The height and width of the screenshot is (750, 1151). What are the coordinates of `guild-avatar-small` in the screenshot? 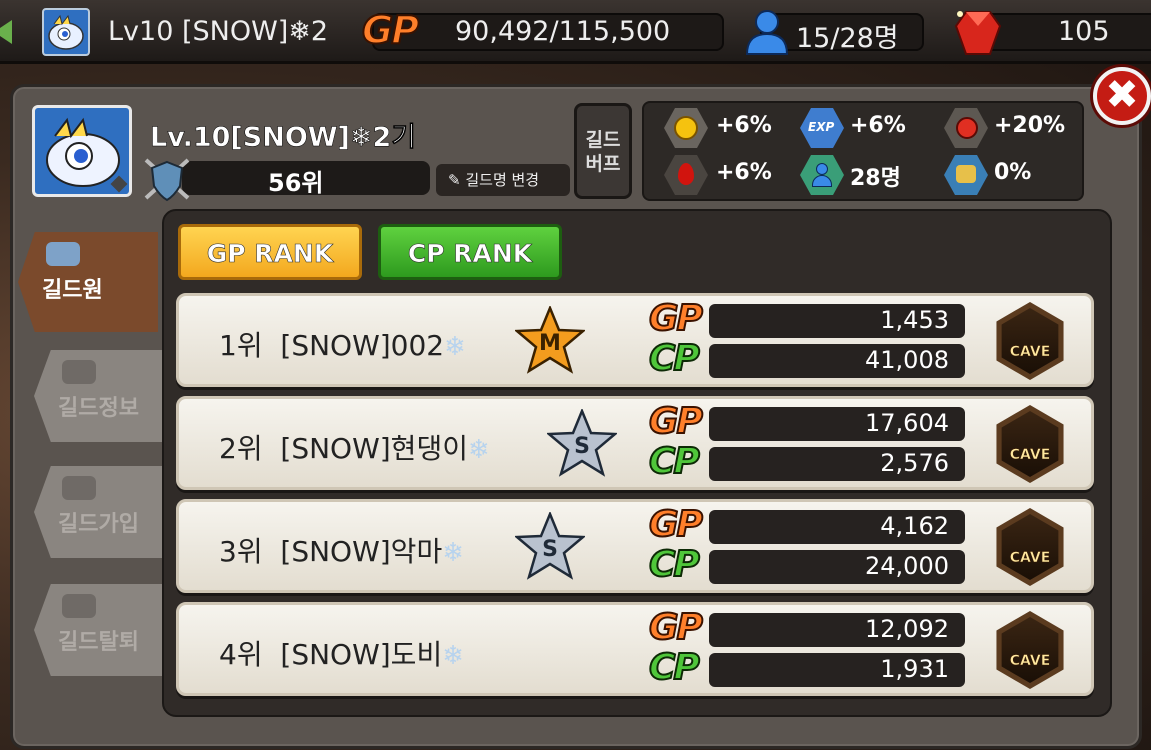 It's located at (66, 32).